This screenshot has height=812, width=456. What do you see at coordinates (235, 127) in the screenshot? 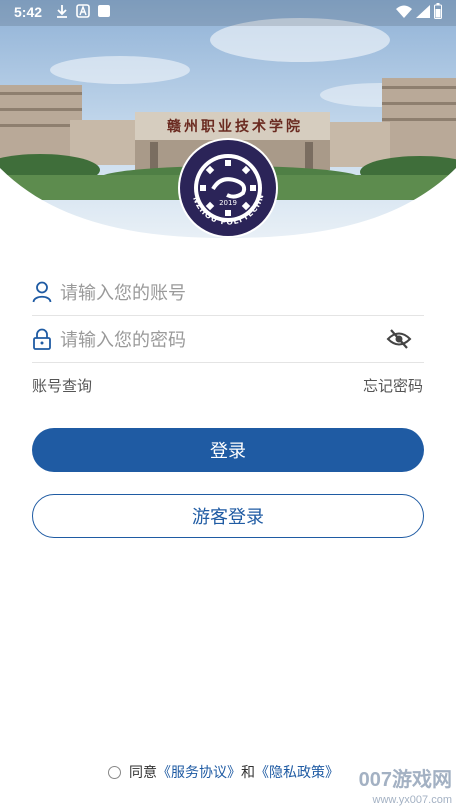
I see `school-sign-text: 赣州职业技术学院` at bounding box center [235, 127].